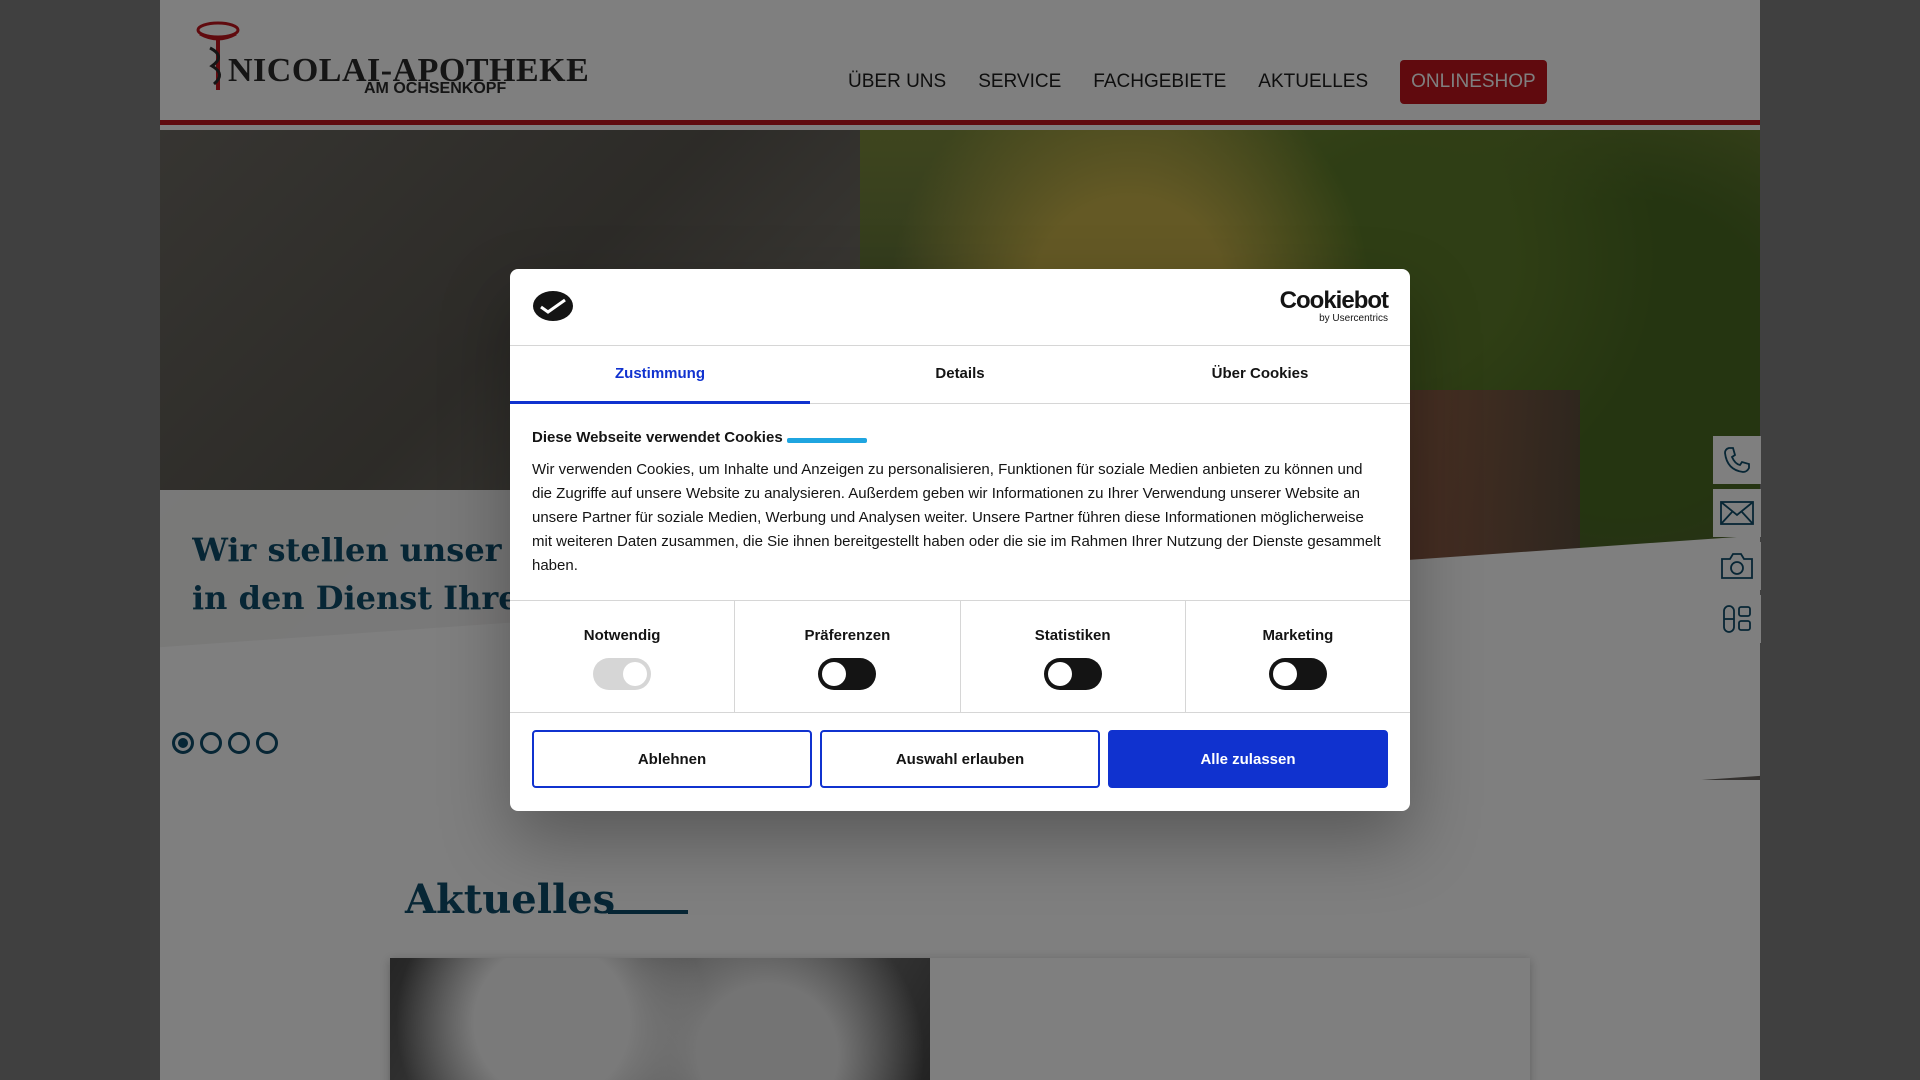  I want to click on necessary-toggle, so click(622, 674).